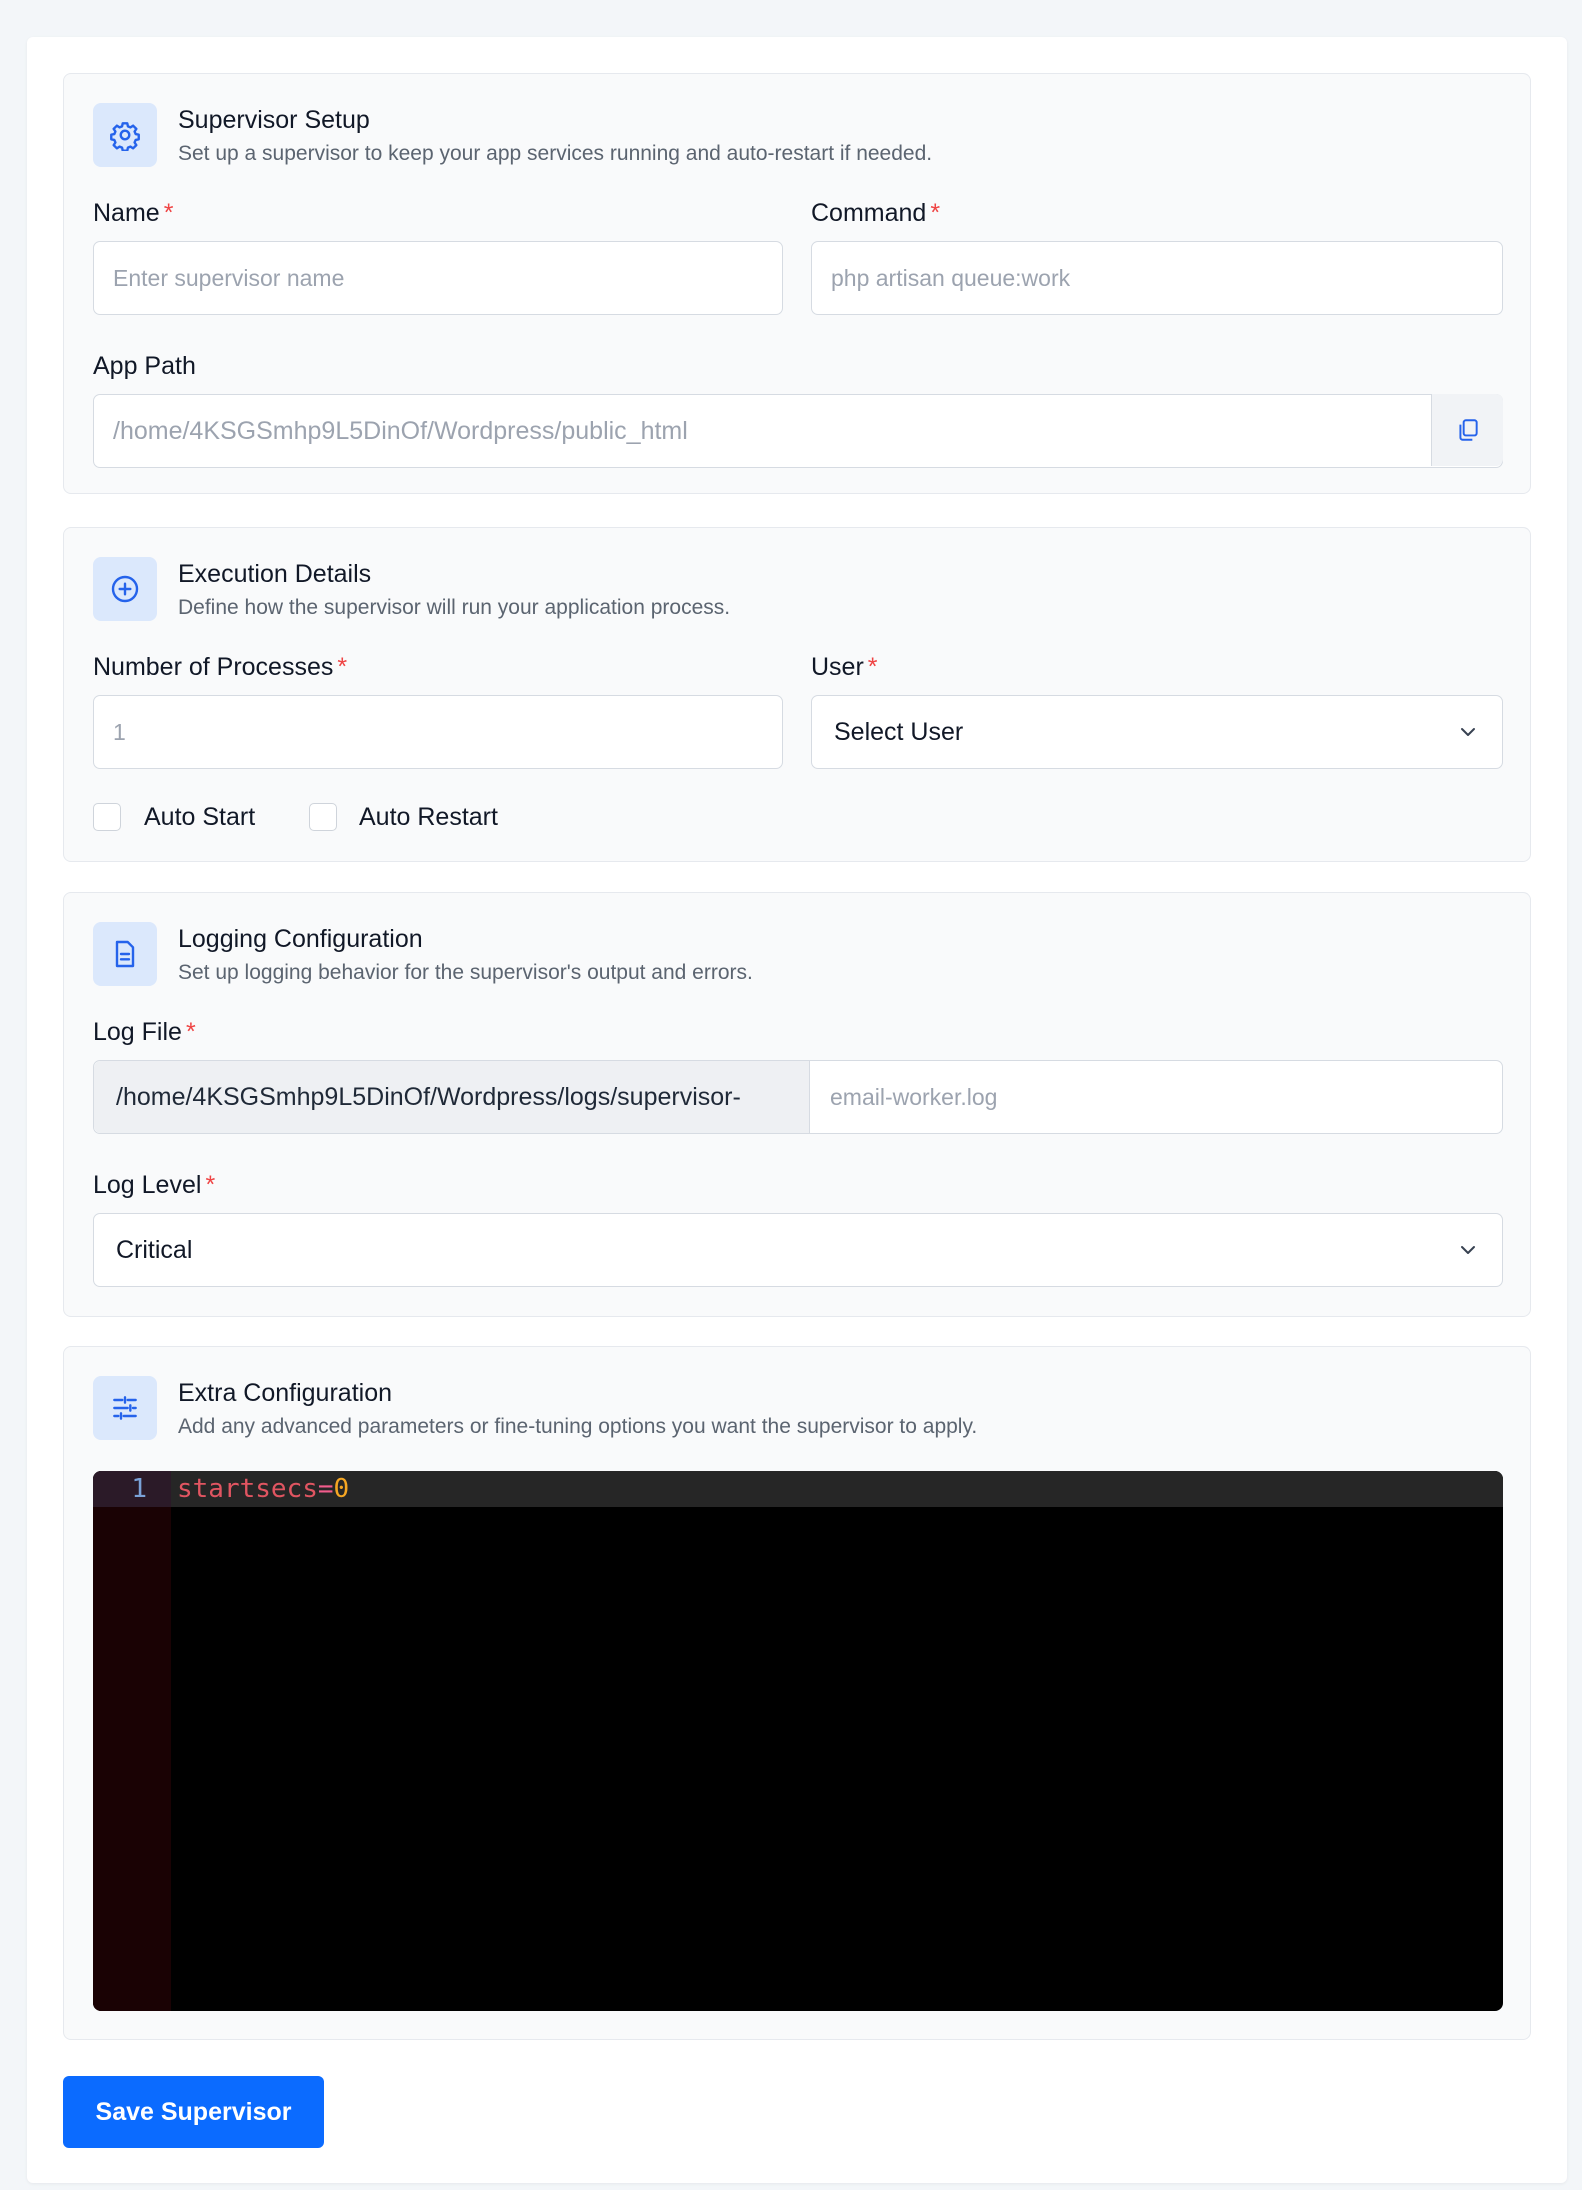  I want to click on app-path-field, so click(798, 431).